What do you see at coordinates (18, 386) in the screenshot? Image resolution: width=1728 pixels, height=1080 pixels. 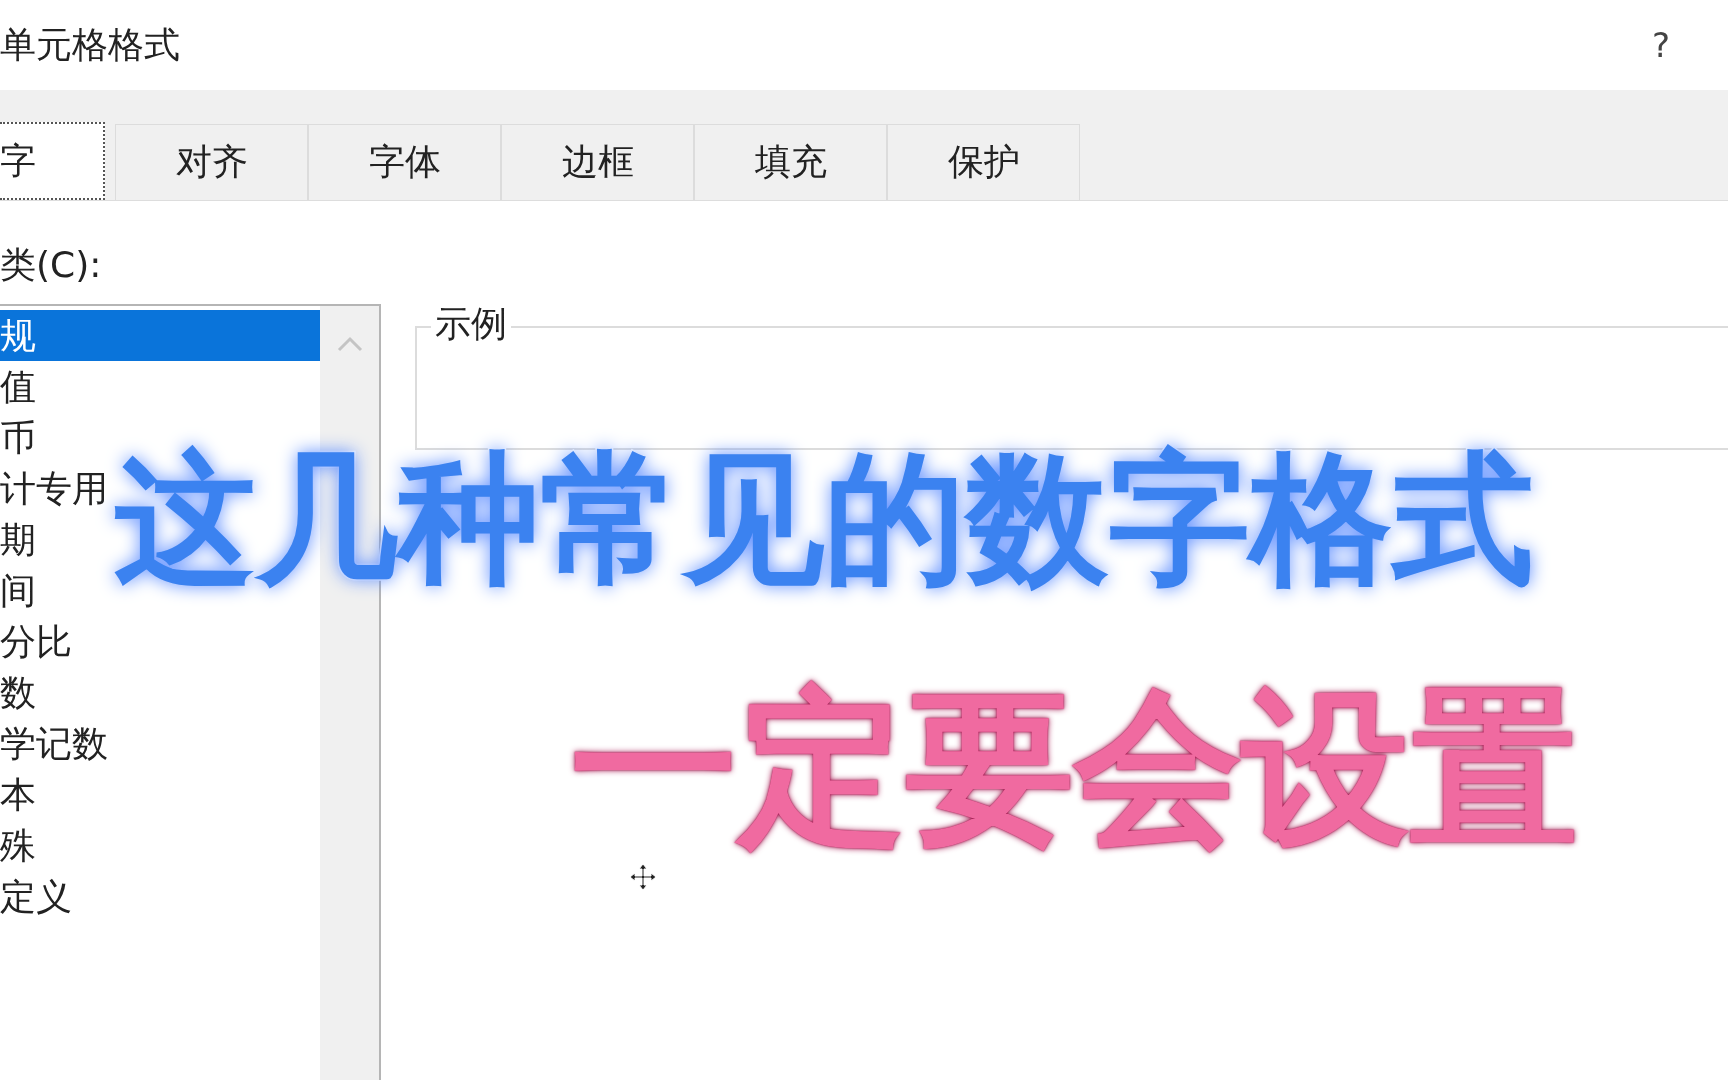 I see `list-item: 值` at bounding box center [18, 386].